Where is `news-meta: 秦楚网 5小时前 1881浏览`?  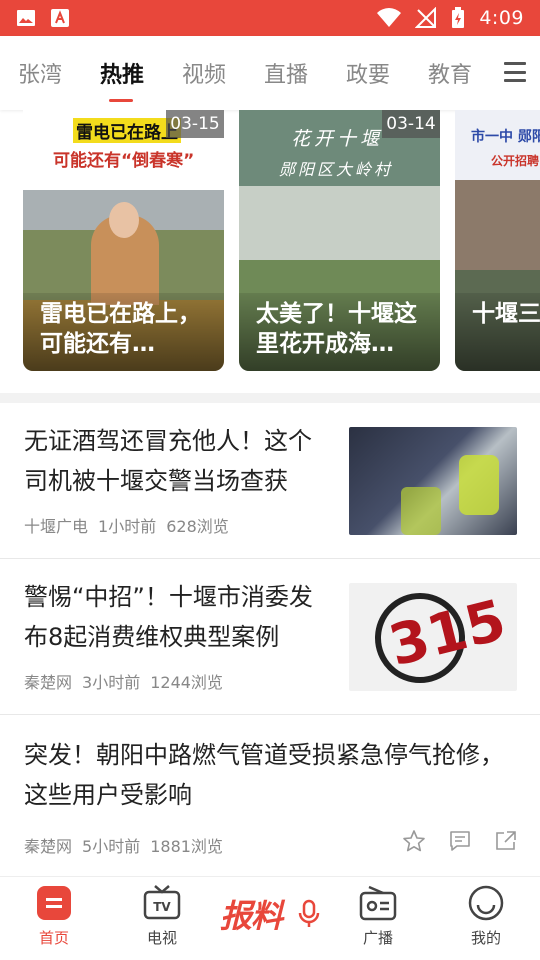 news-meta: 秦楚网 5小时前 1881浏览 is located at coordinates (123, 845).